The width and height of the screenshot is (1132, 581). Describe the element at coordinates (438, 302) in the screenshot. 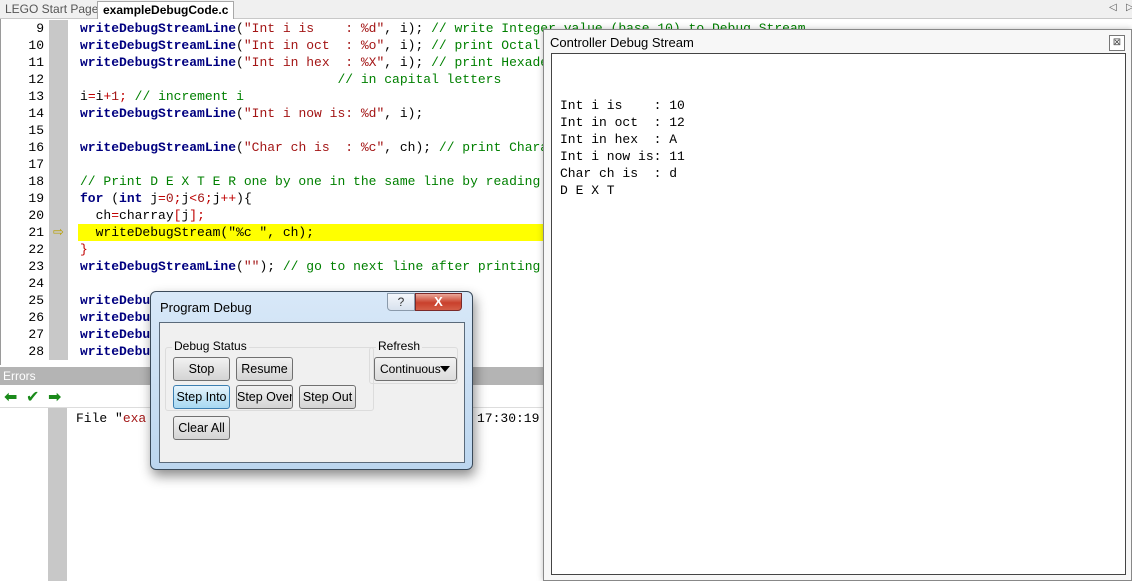

I see `close-button: X` at that location.